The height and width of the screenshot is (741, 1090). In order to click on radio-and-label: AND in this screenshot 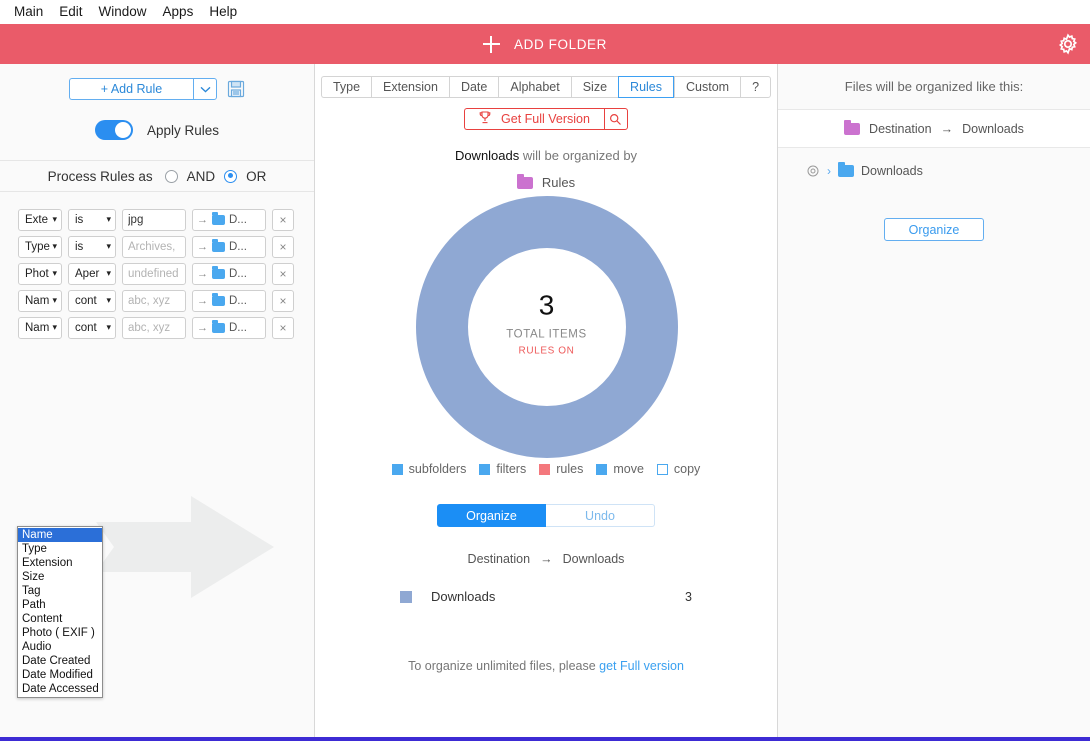, I will do `click(201, 176)`.